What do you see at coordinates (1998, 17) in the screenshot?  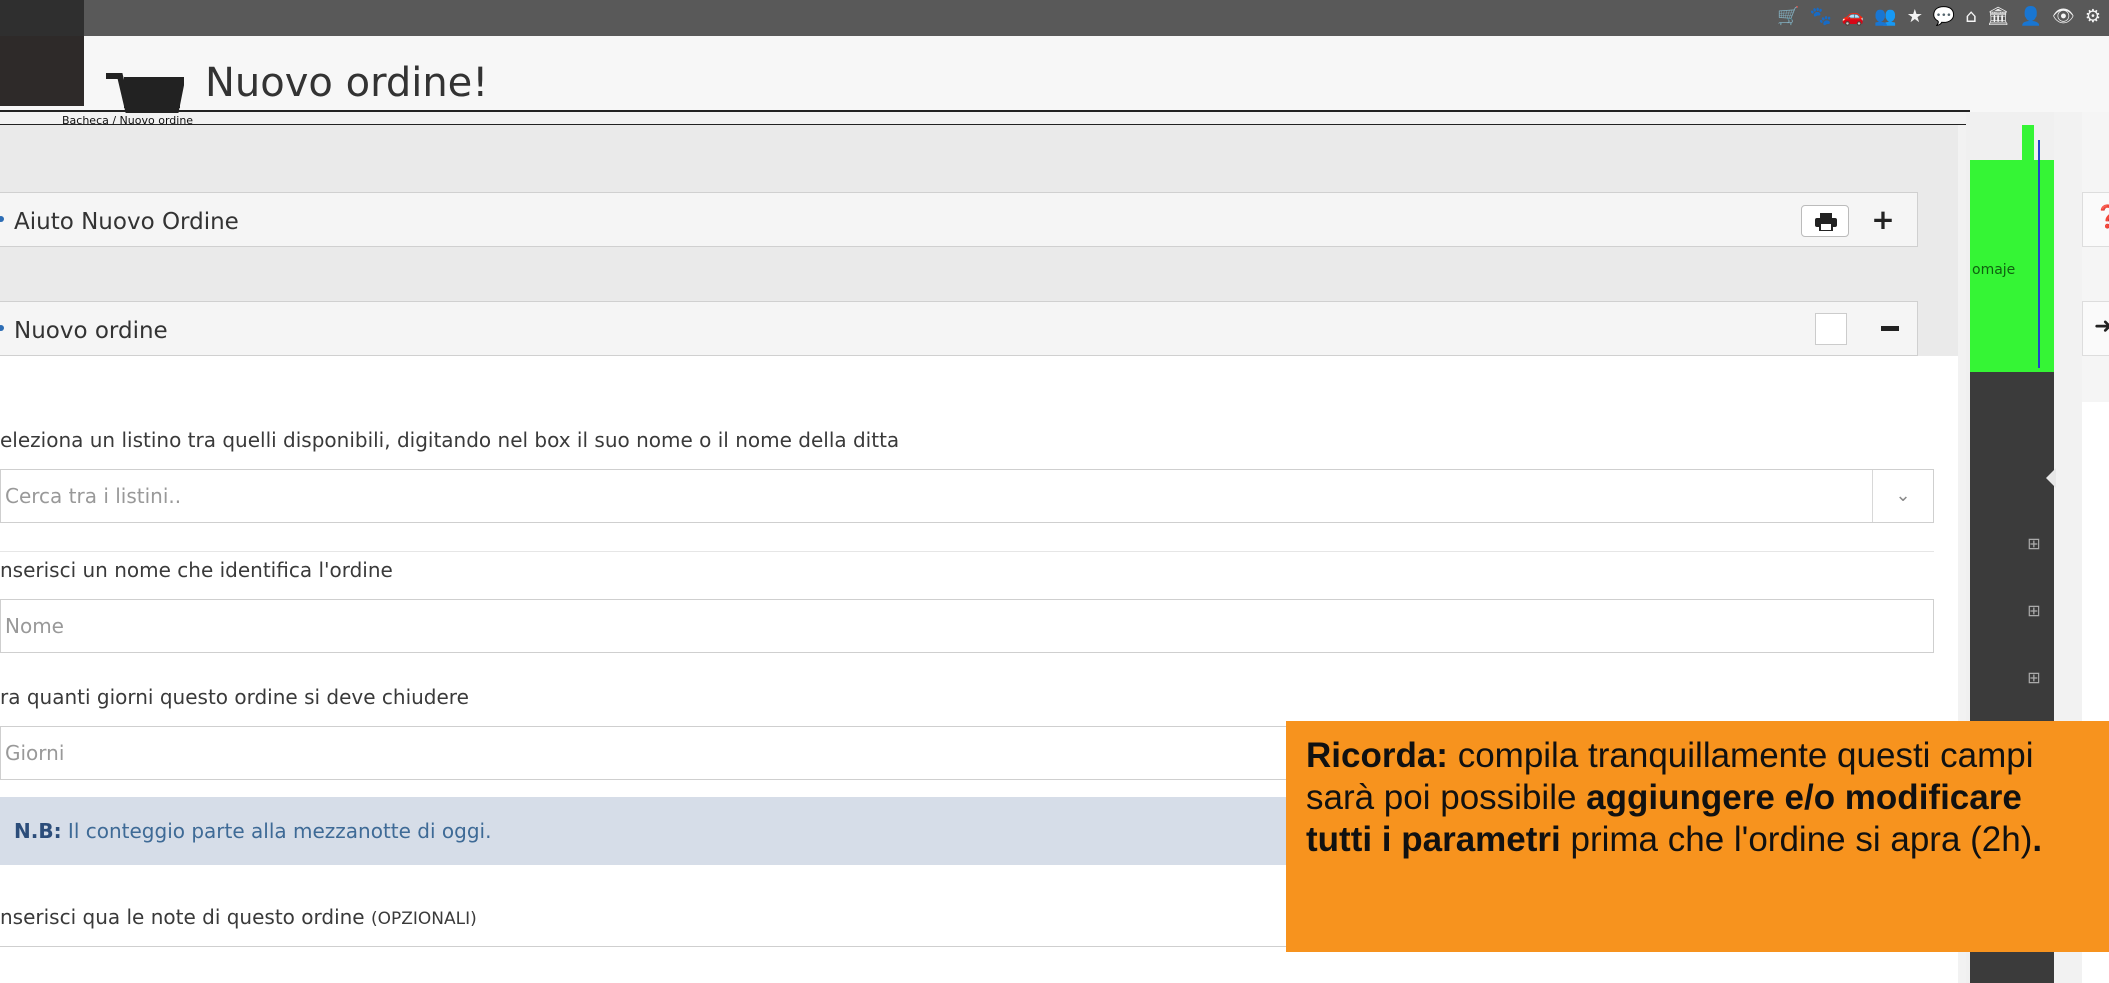 I see `bank-icon: 🏛` at bounding box center [1998, 17].